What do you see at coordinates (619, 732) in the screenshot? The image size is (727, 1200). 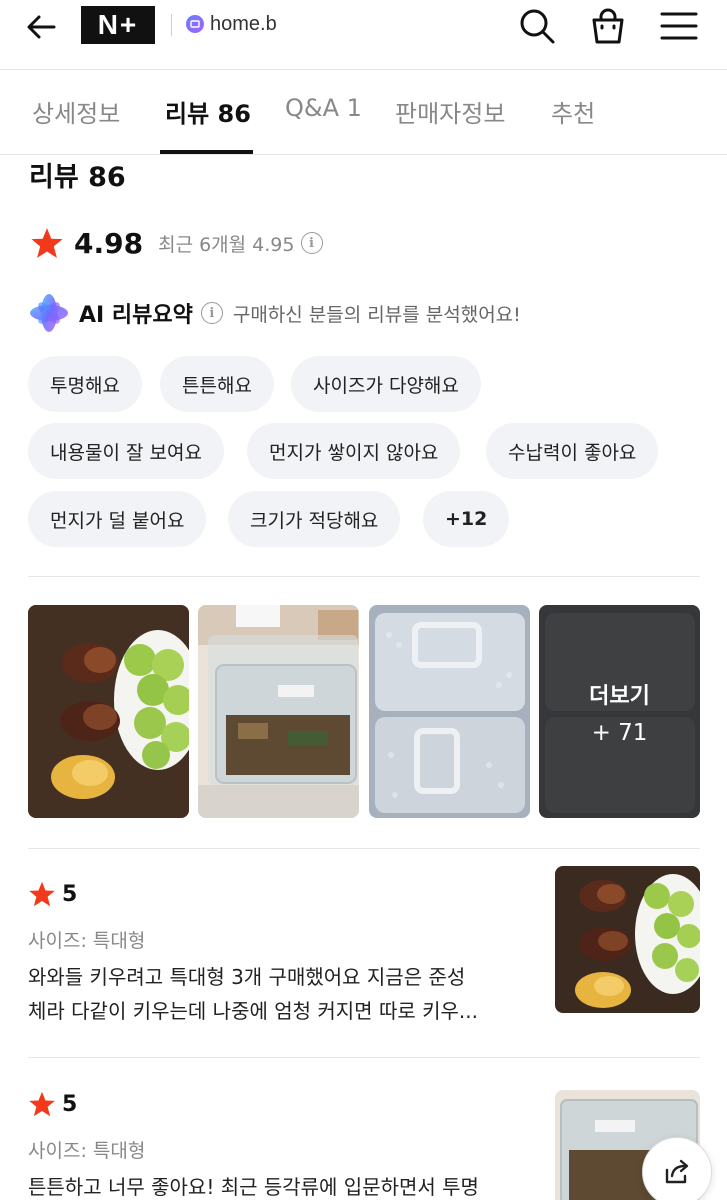 I see `more-photos-count: + 71` at bounding box center [619, 732].